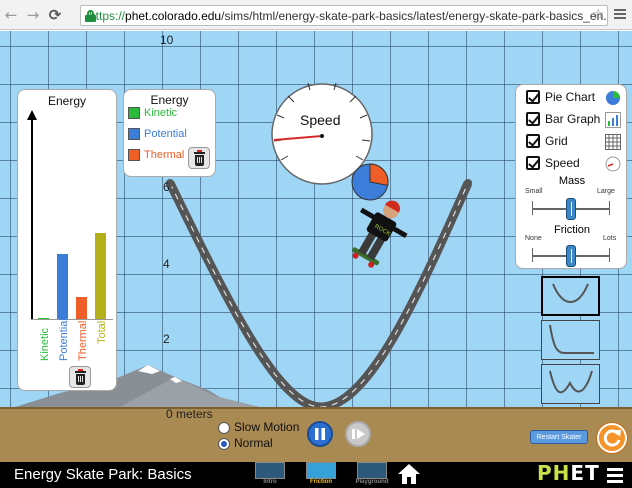  What do you see at coordinates (67, 101) in the screenshot?
I see `bar-graph-title: Energy` at bounding box center [67, 101].